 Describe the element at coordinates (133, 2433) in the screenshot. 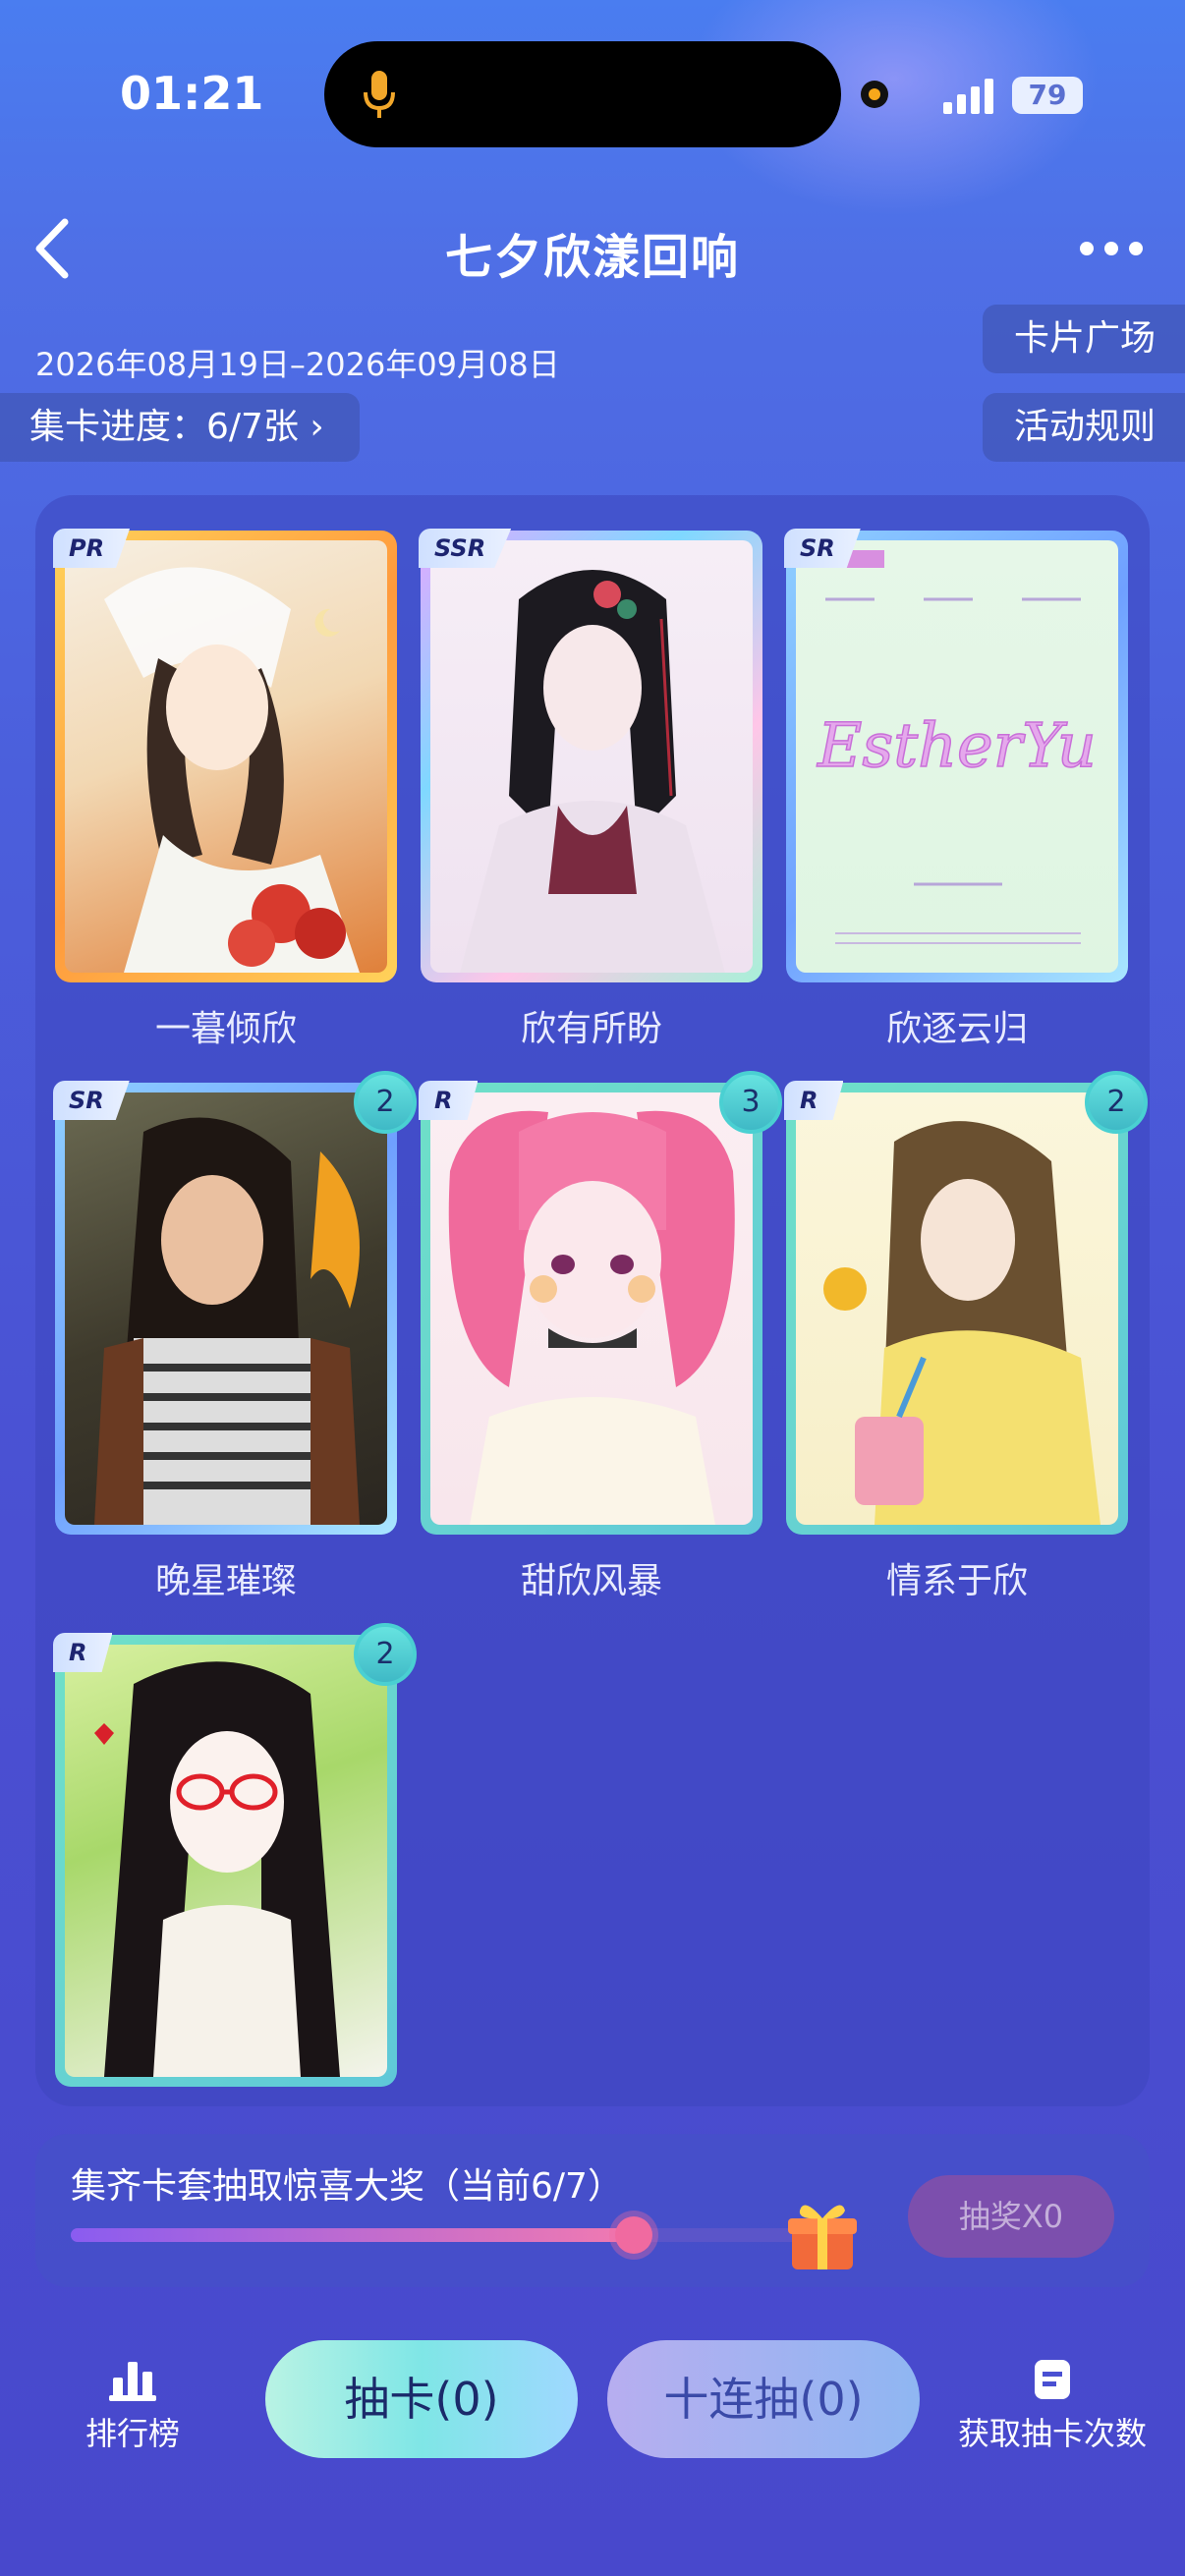

I see `leaderboard-label: 排行榜` at that location.